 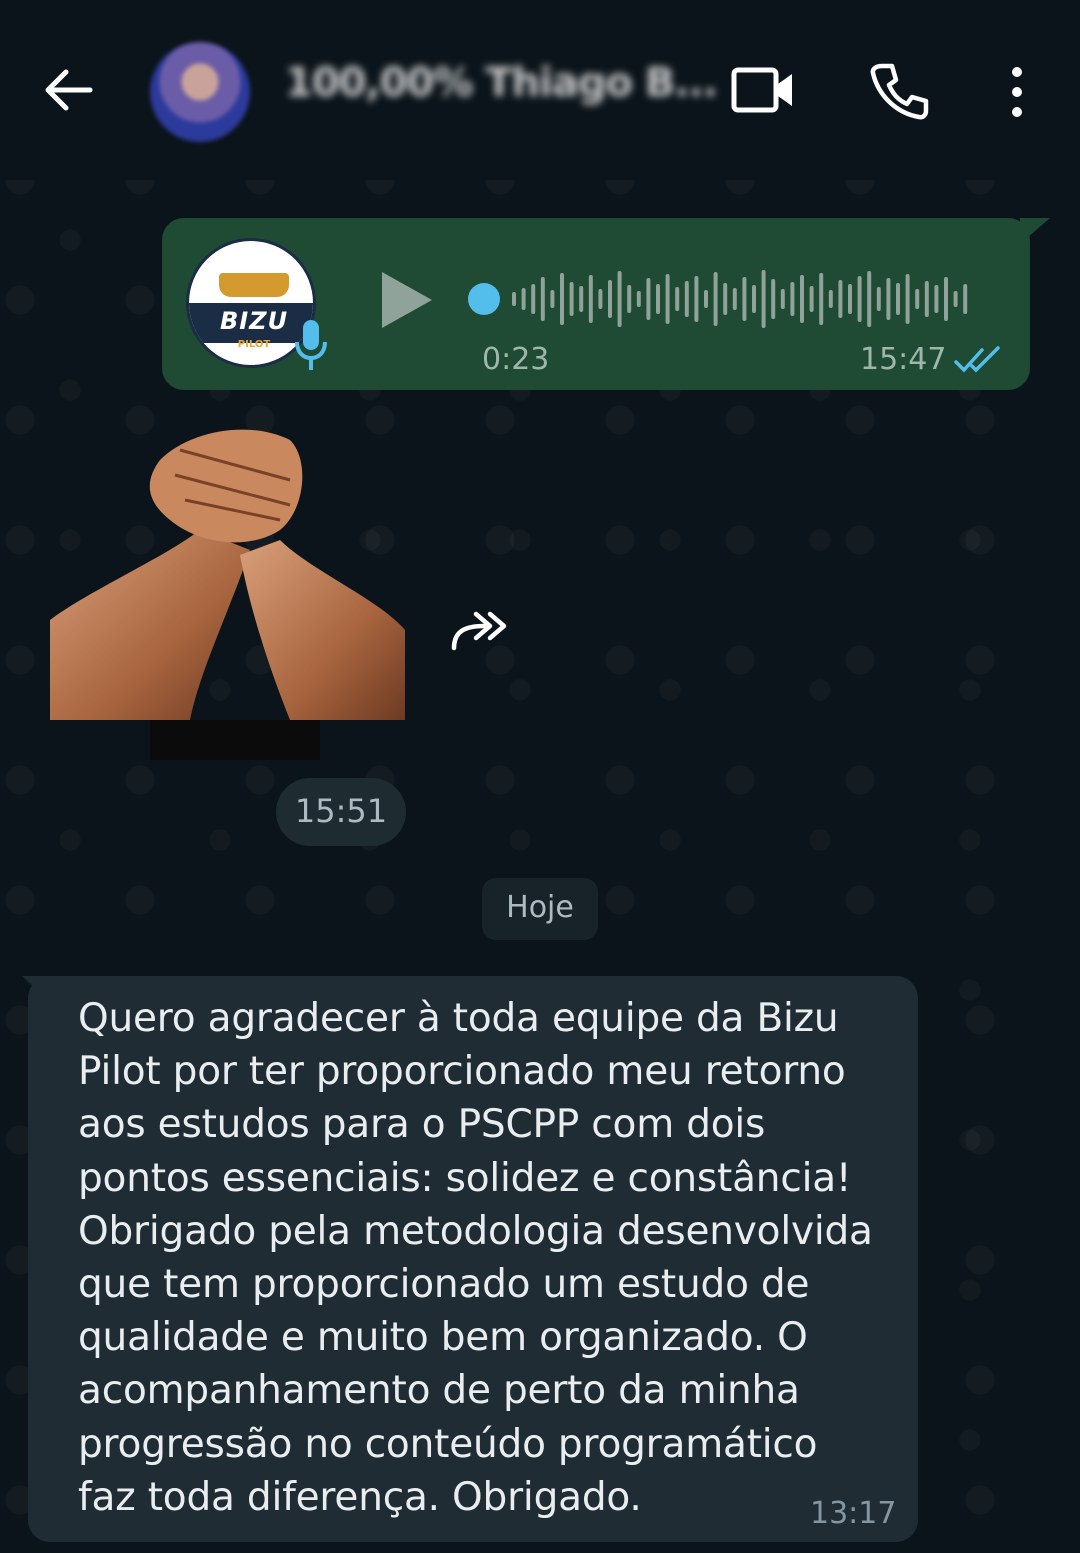 What do you see at coordinates (443, 1338) in the screenshot?
I see `message-line: qualidade e muito bem organizado. O` at bounding box center [443, 1338].